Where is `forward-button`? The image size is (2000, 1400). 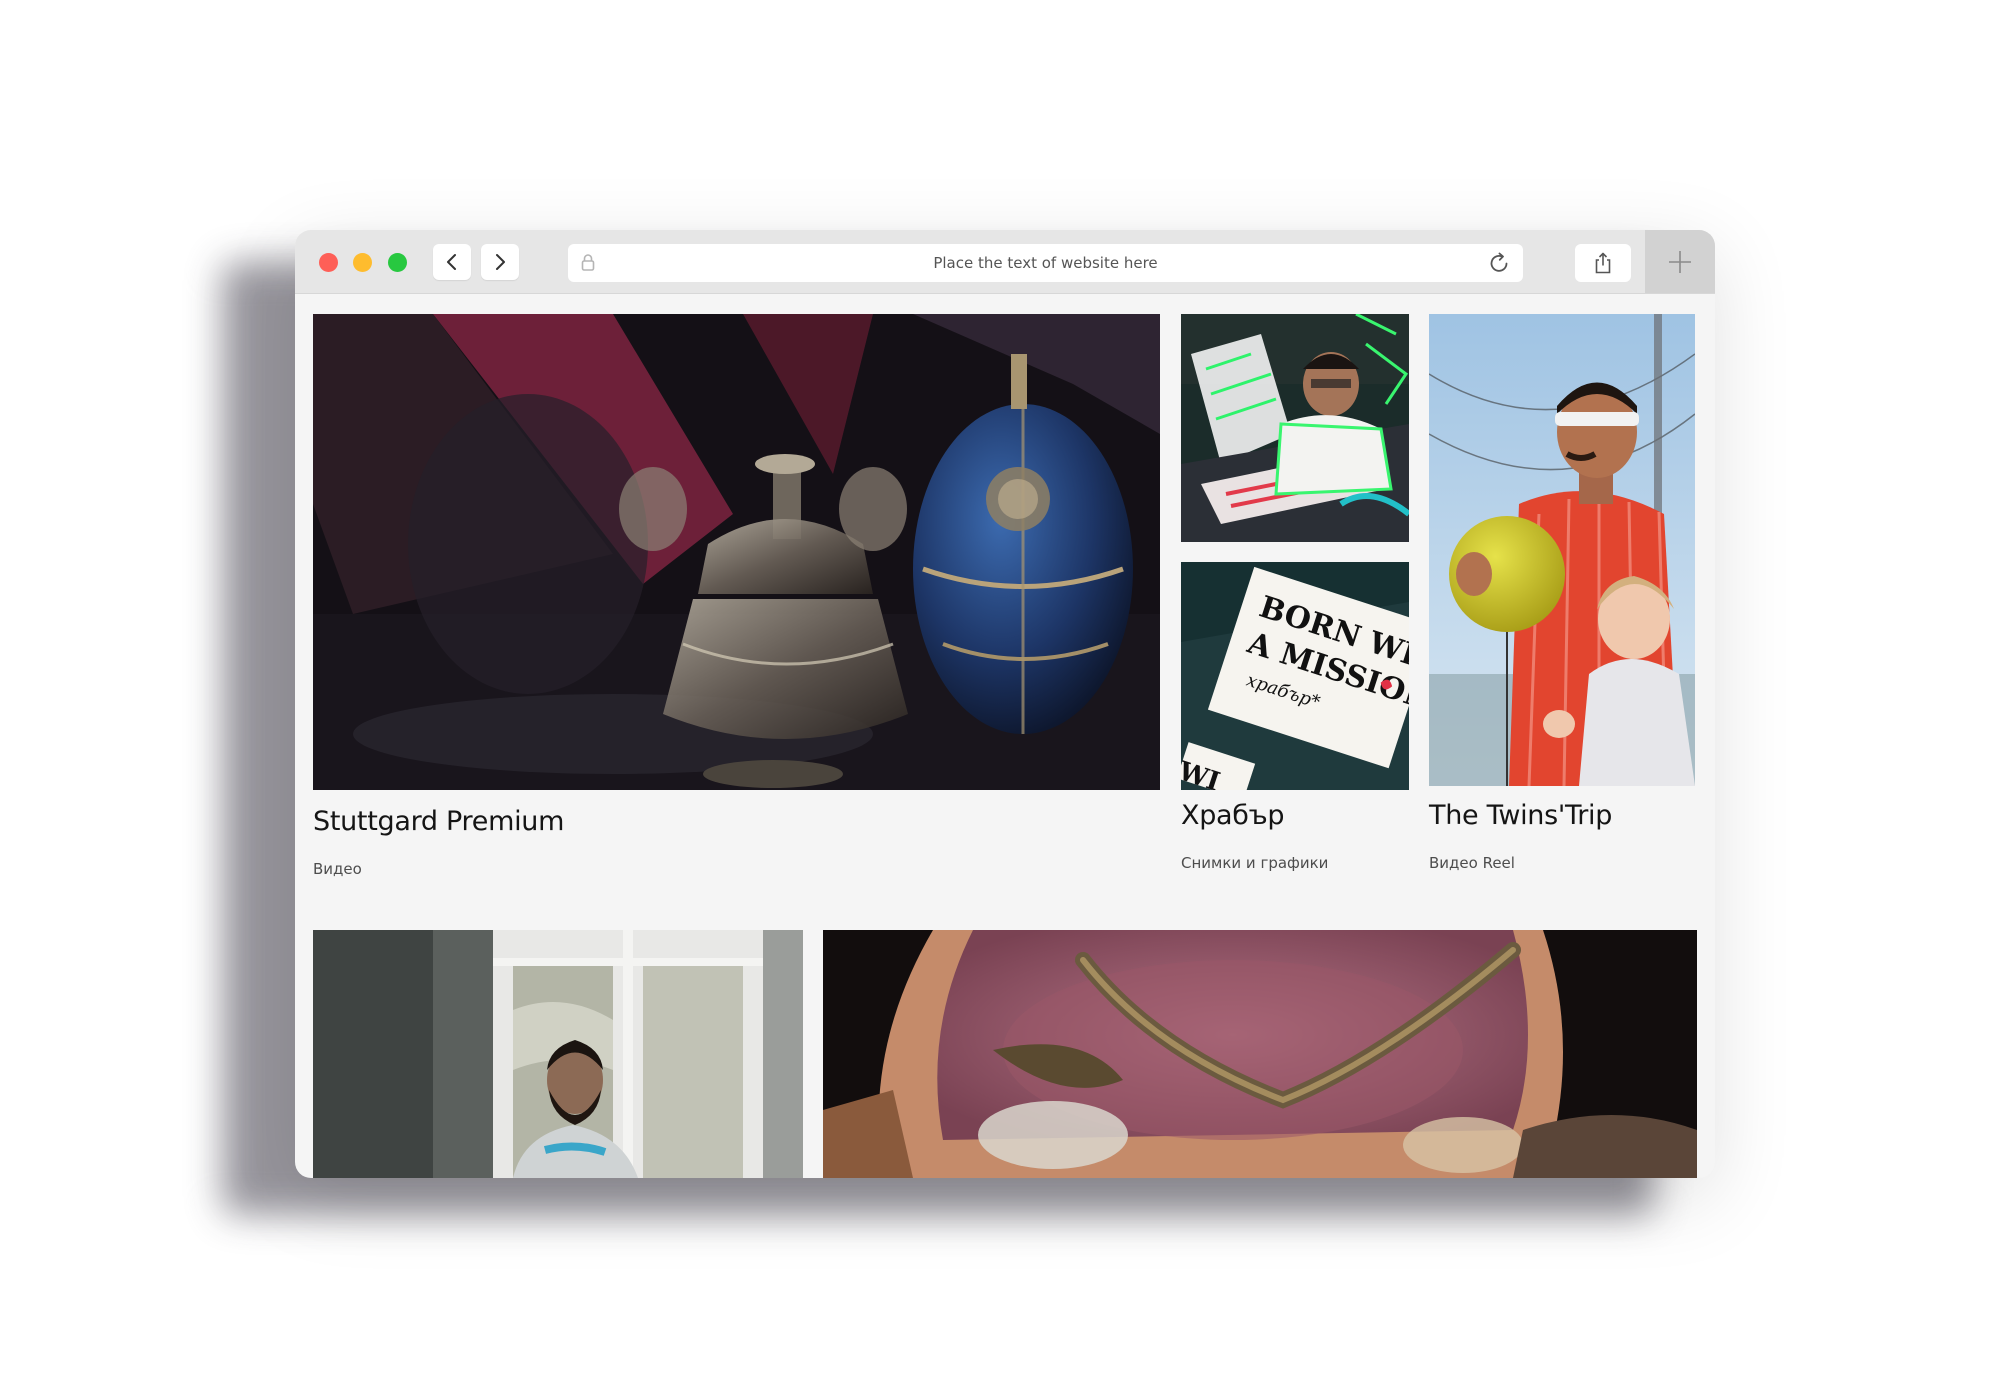 forward-button is located at coordinates (500, 262).